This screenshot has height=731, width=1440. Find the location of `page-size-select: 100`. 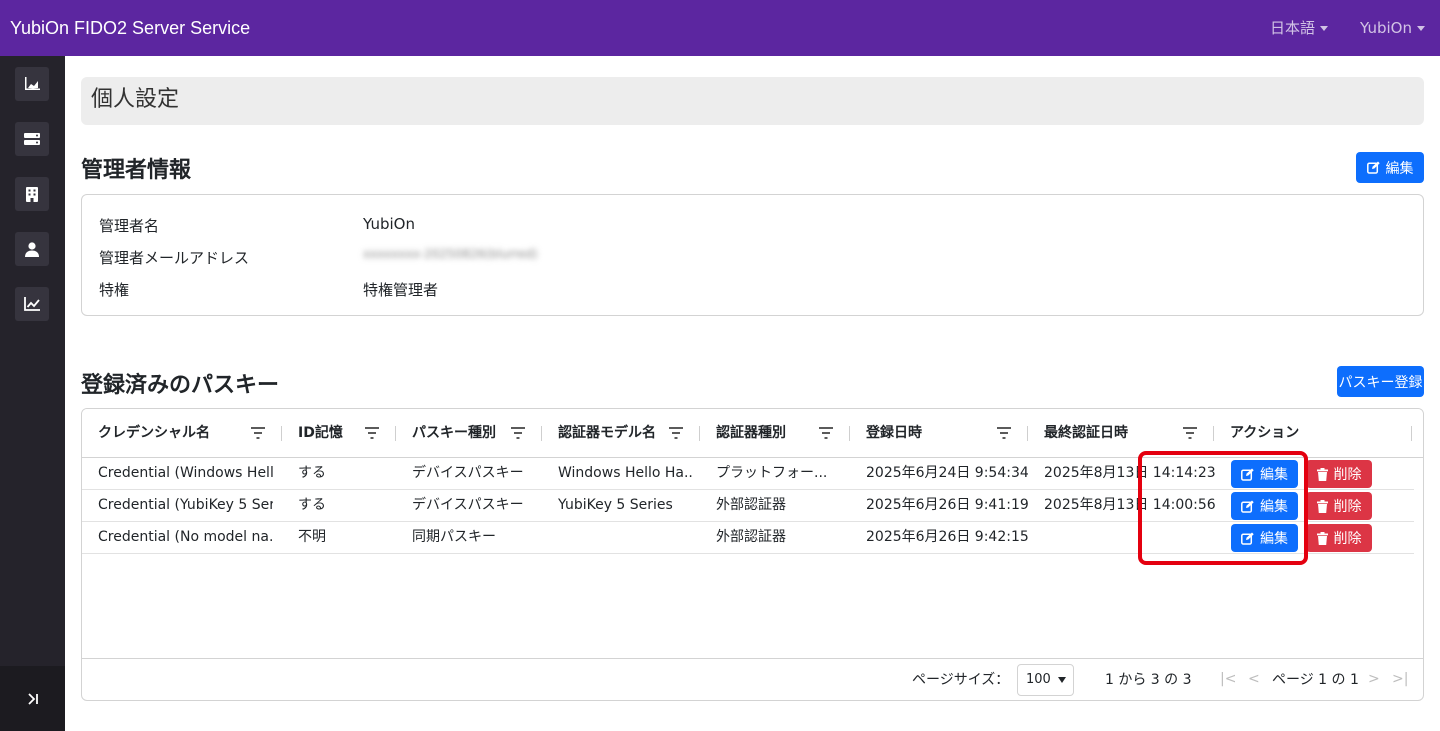

page-size-select: 100 is located at coordinates (1045, 680).